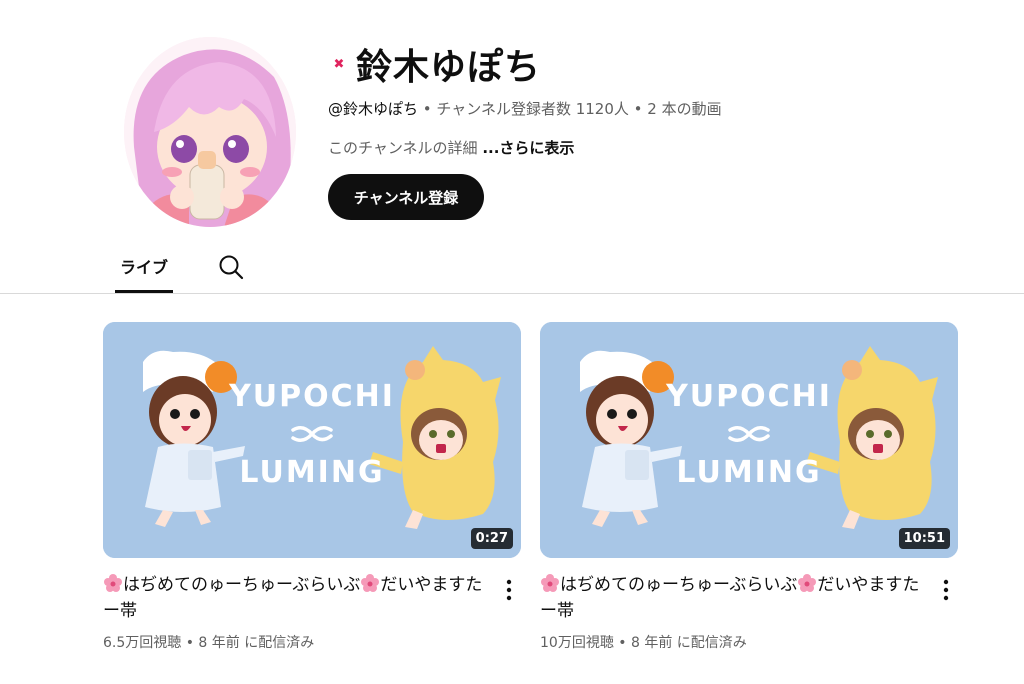 The image size is (1024, 684). I want to click on video-stats: 10万回視聴 • 8 年前 に配信済み, so click(643, 643).